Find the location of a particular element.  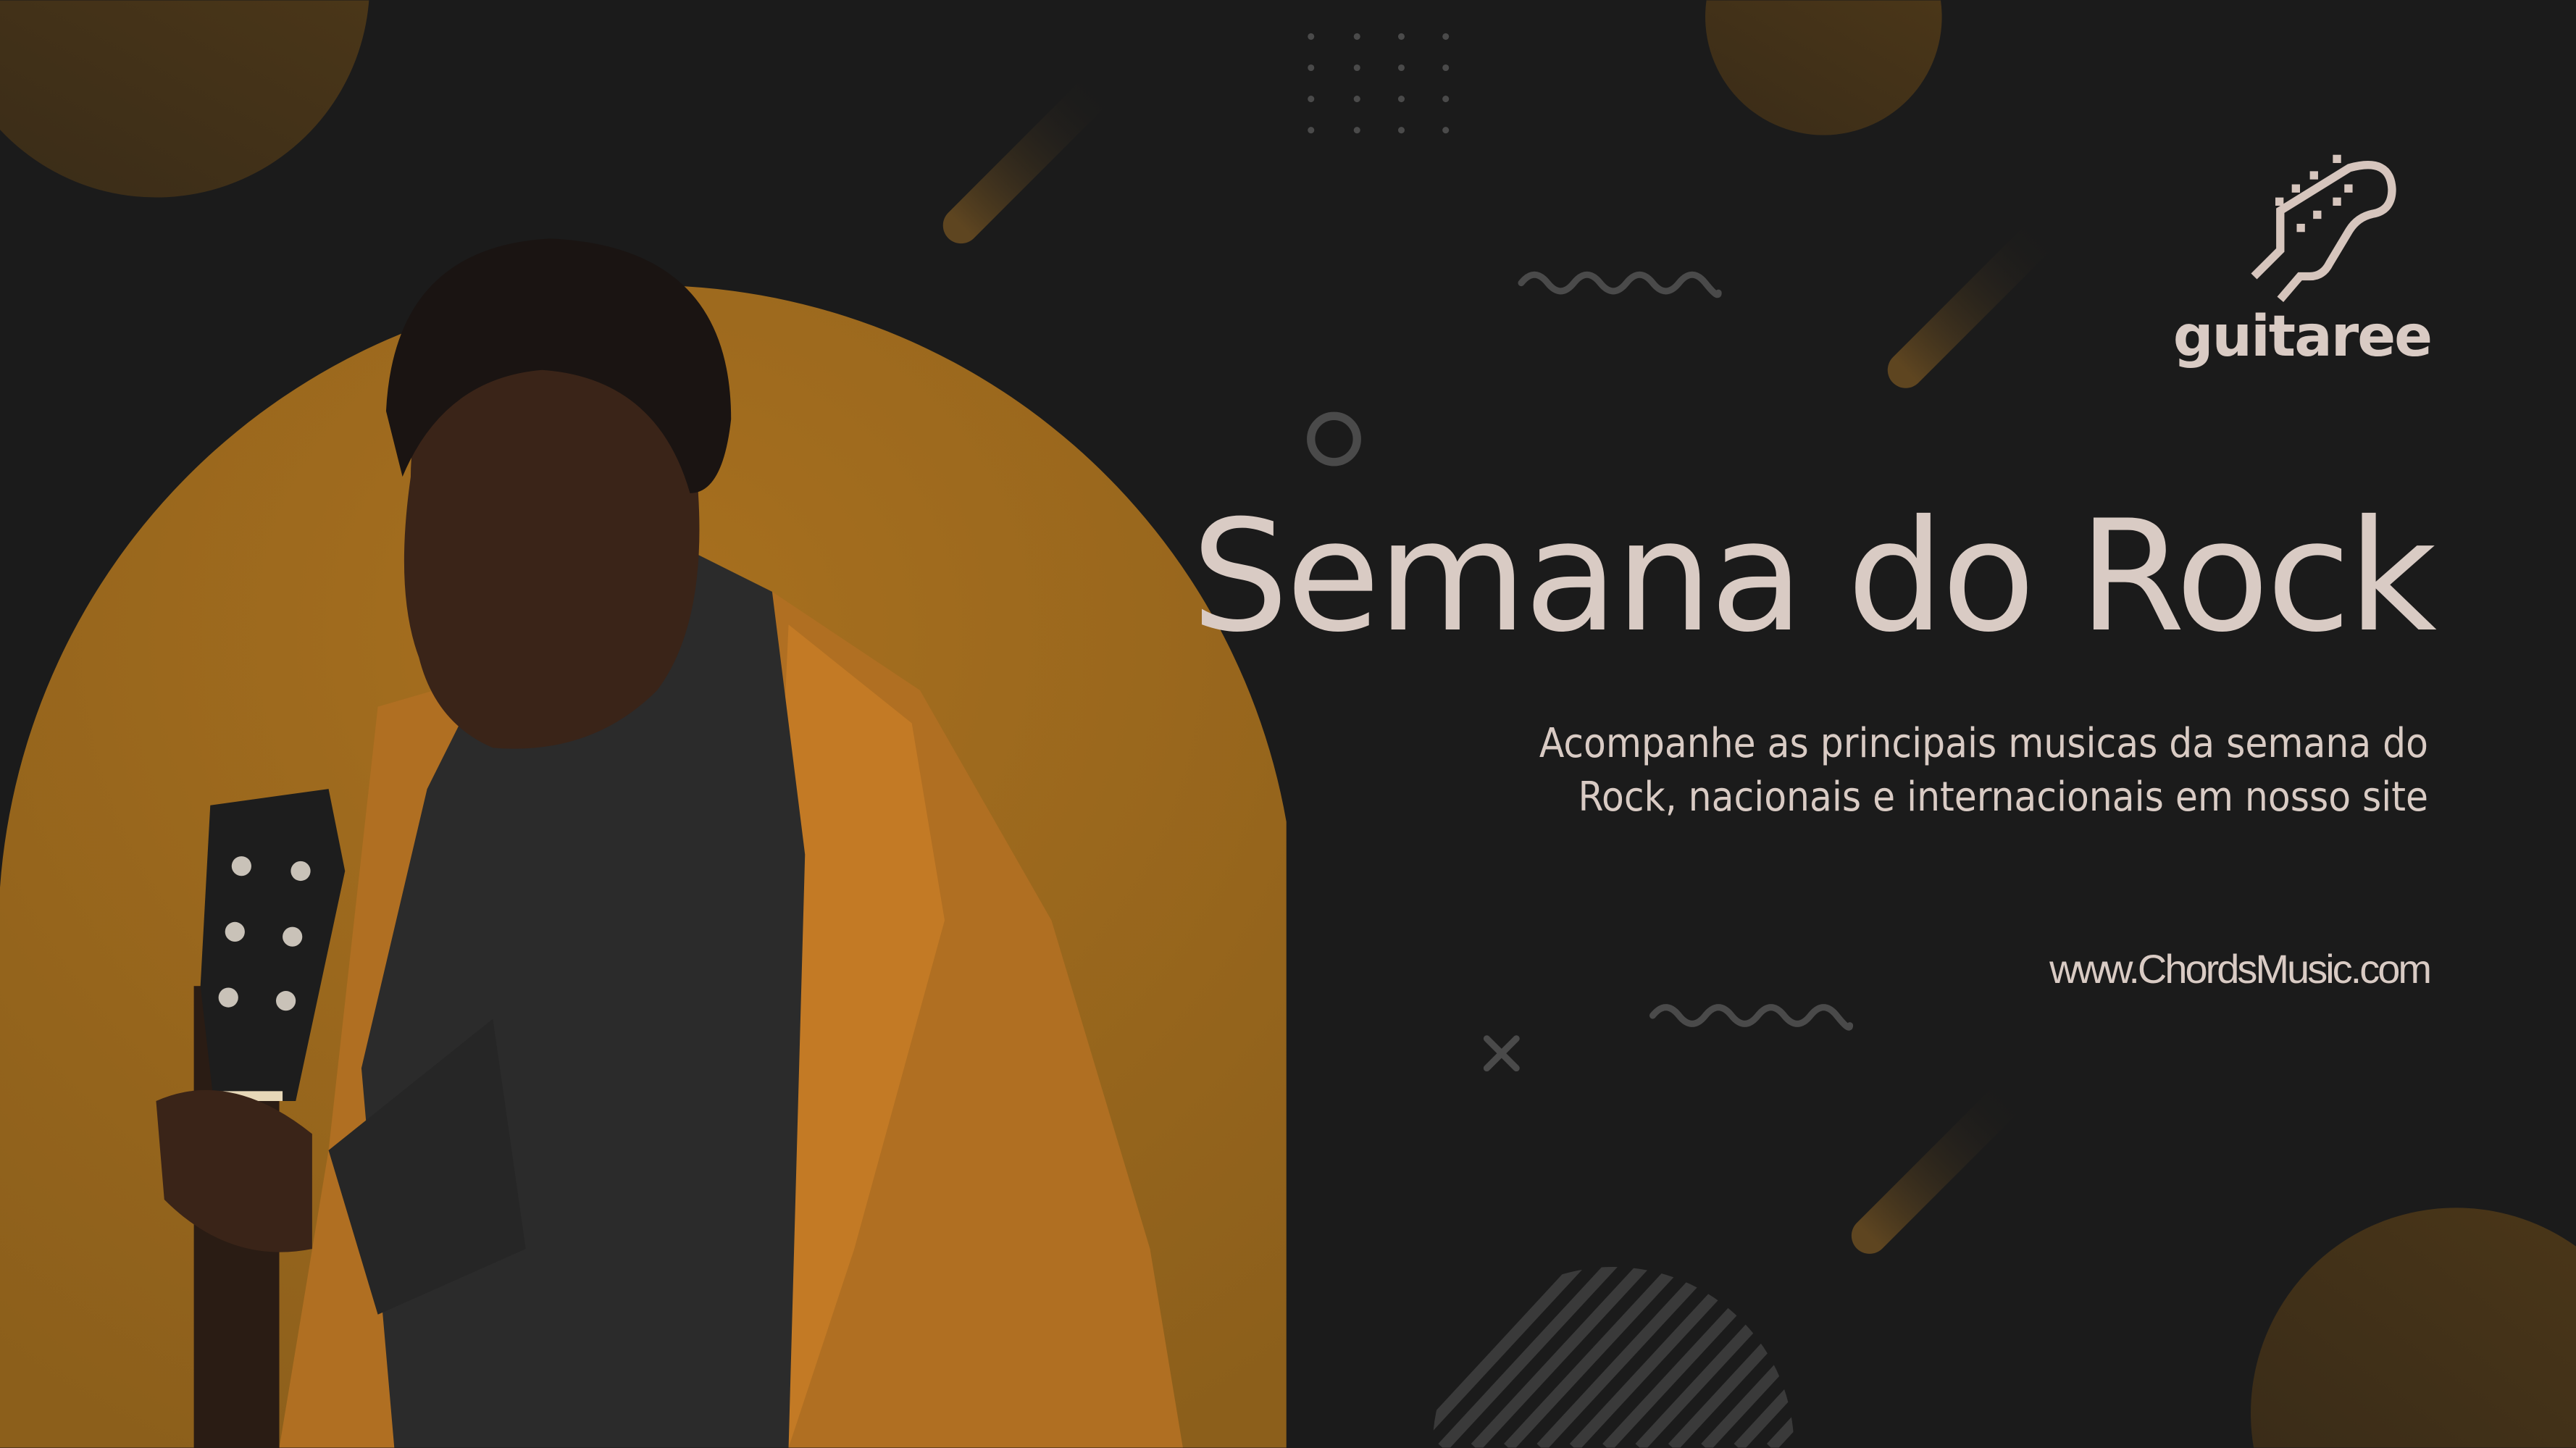

decor-circle-bottom-right is located at coordinates (2413, 1328).